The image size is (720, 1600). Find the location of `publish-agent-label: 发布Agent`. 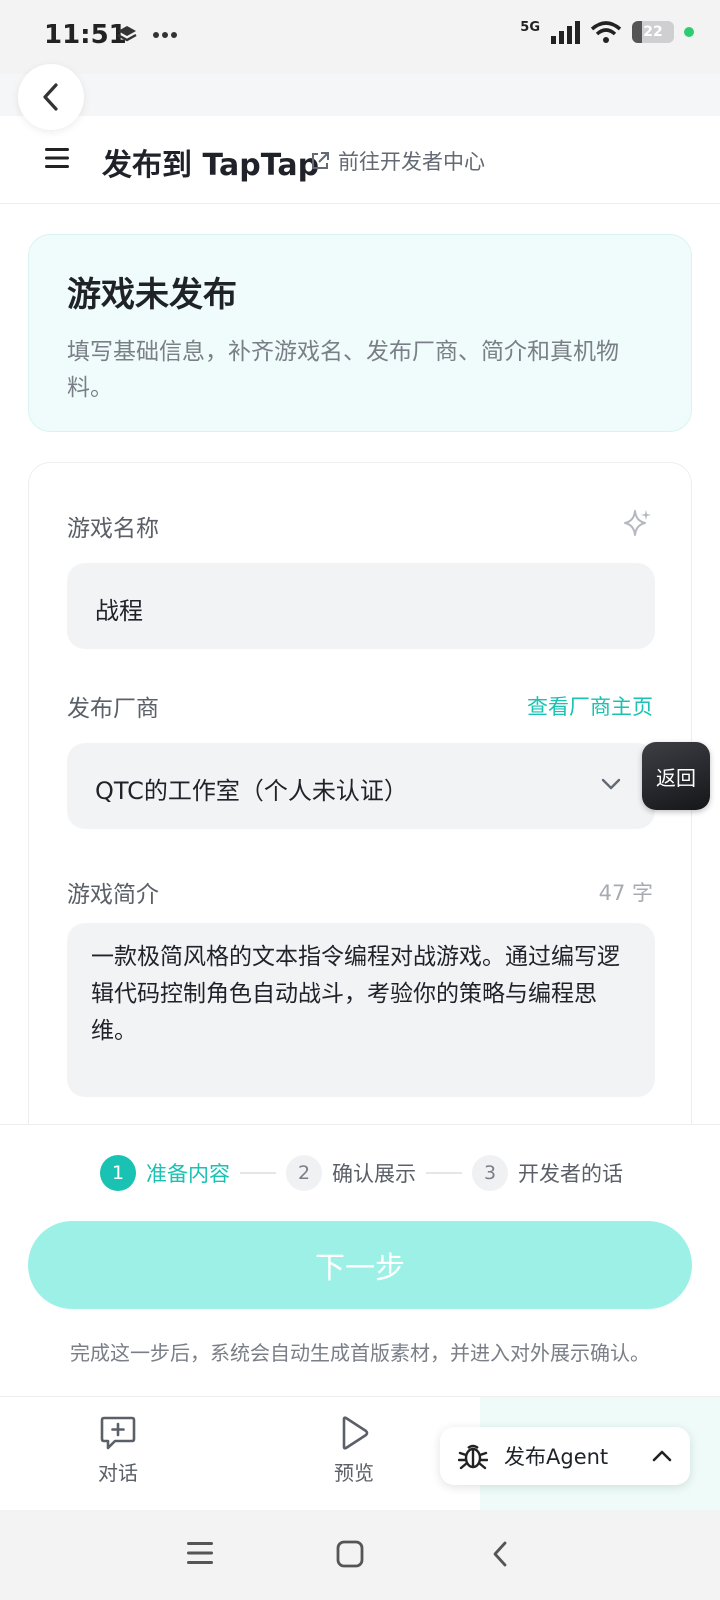

publish-agent-label: 发布Agent is located at coordinates (556, 1457).